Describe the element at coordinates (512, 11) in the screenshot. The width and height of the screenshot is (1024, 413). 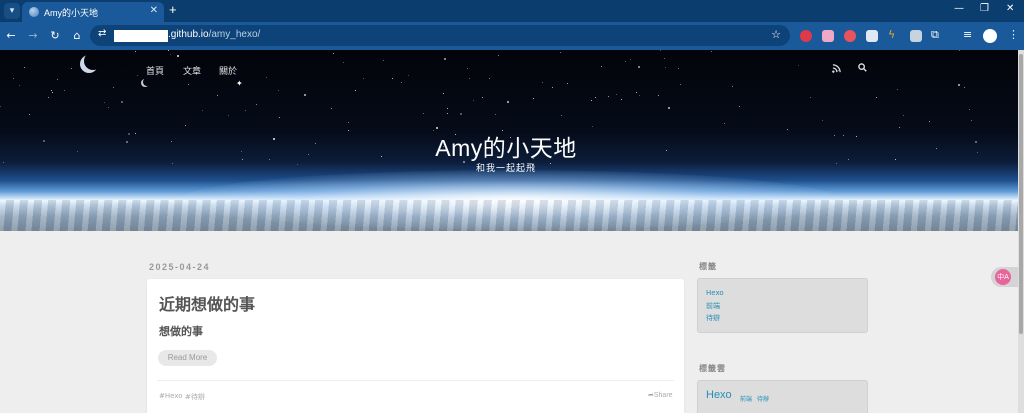
I see `tab-strip: ▾ Amy的小天地 ✕ + — ❐ ✕` at that location.